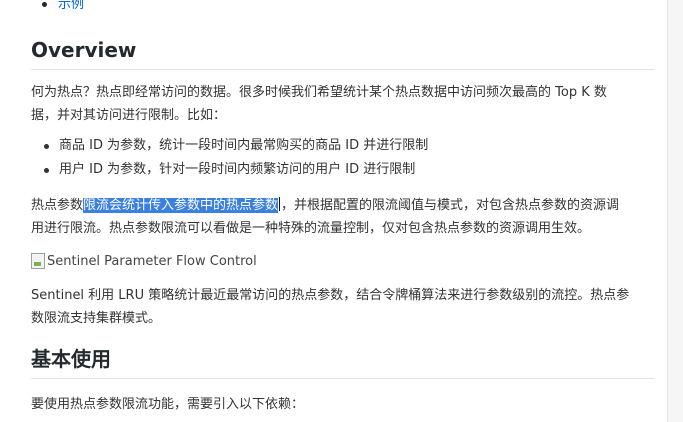  What do you see at coordinates (38, 261) in the screenshot?
I see `broken-image-icon` at bounding box center [38, 261].